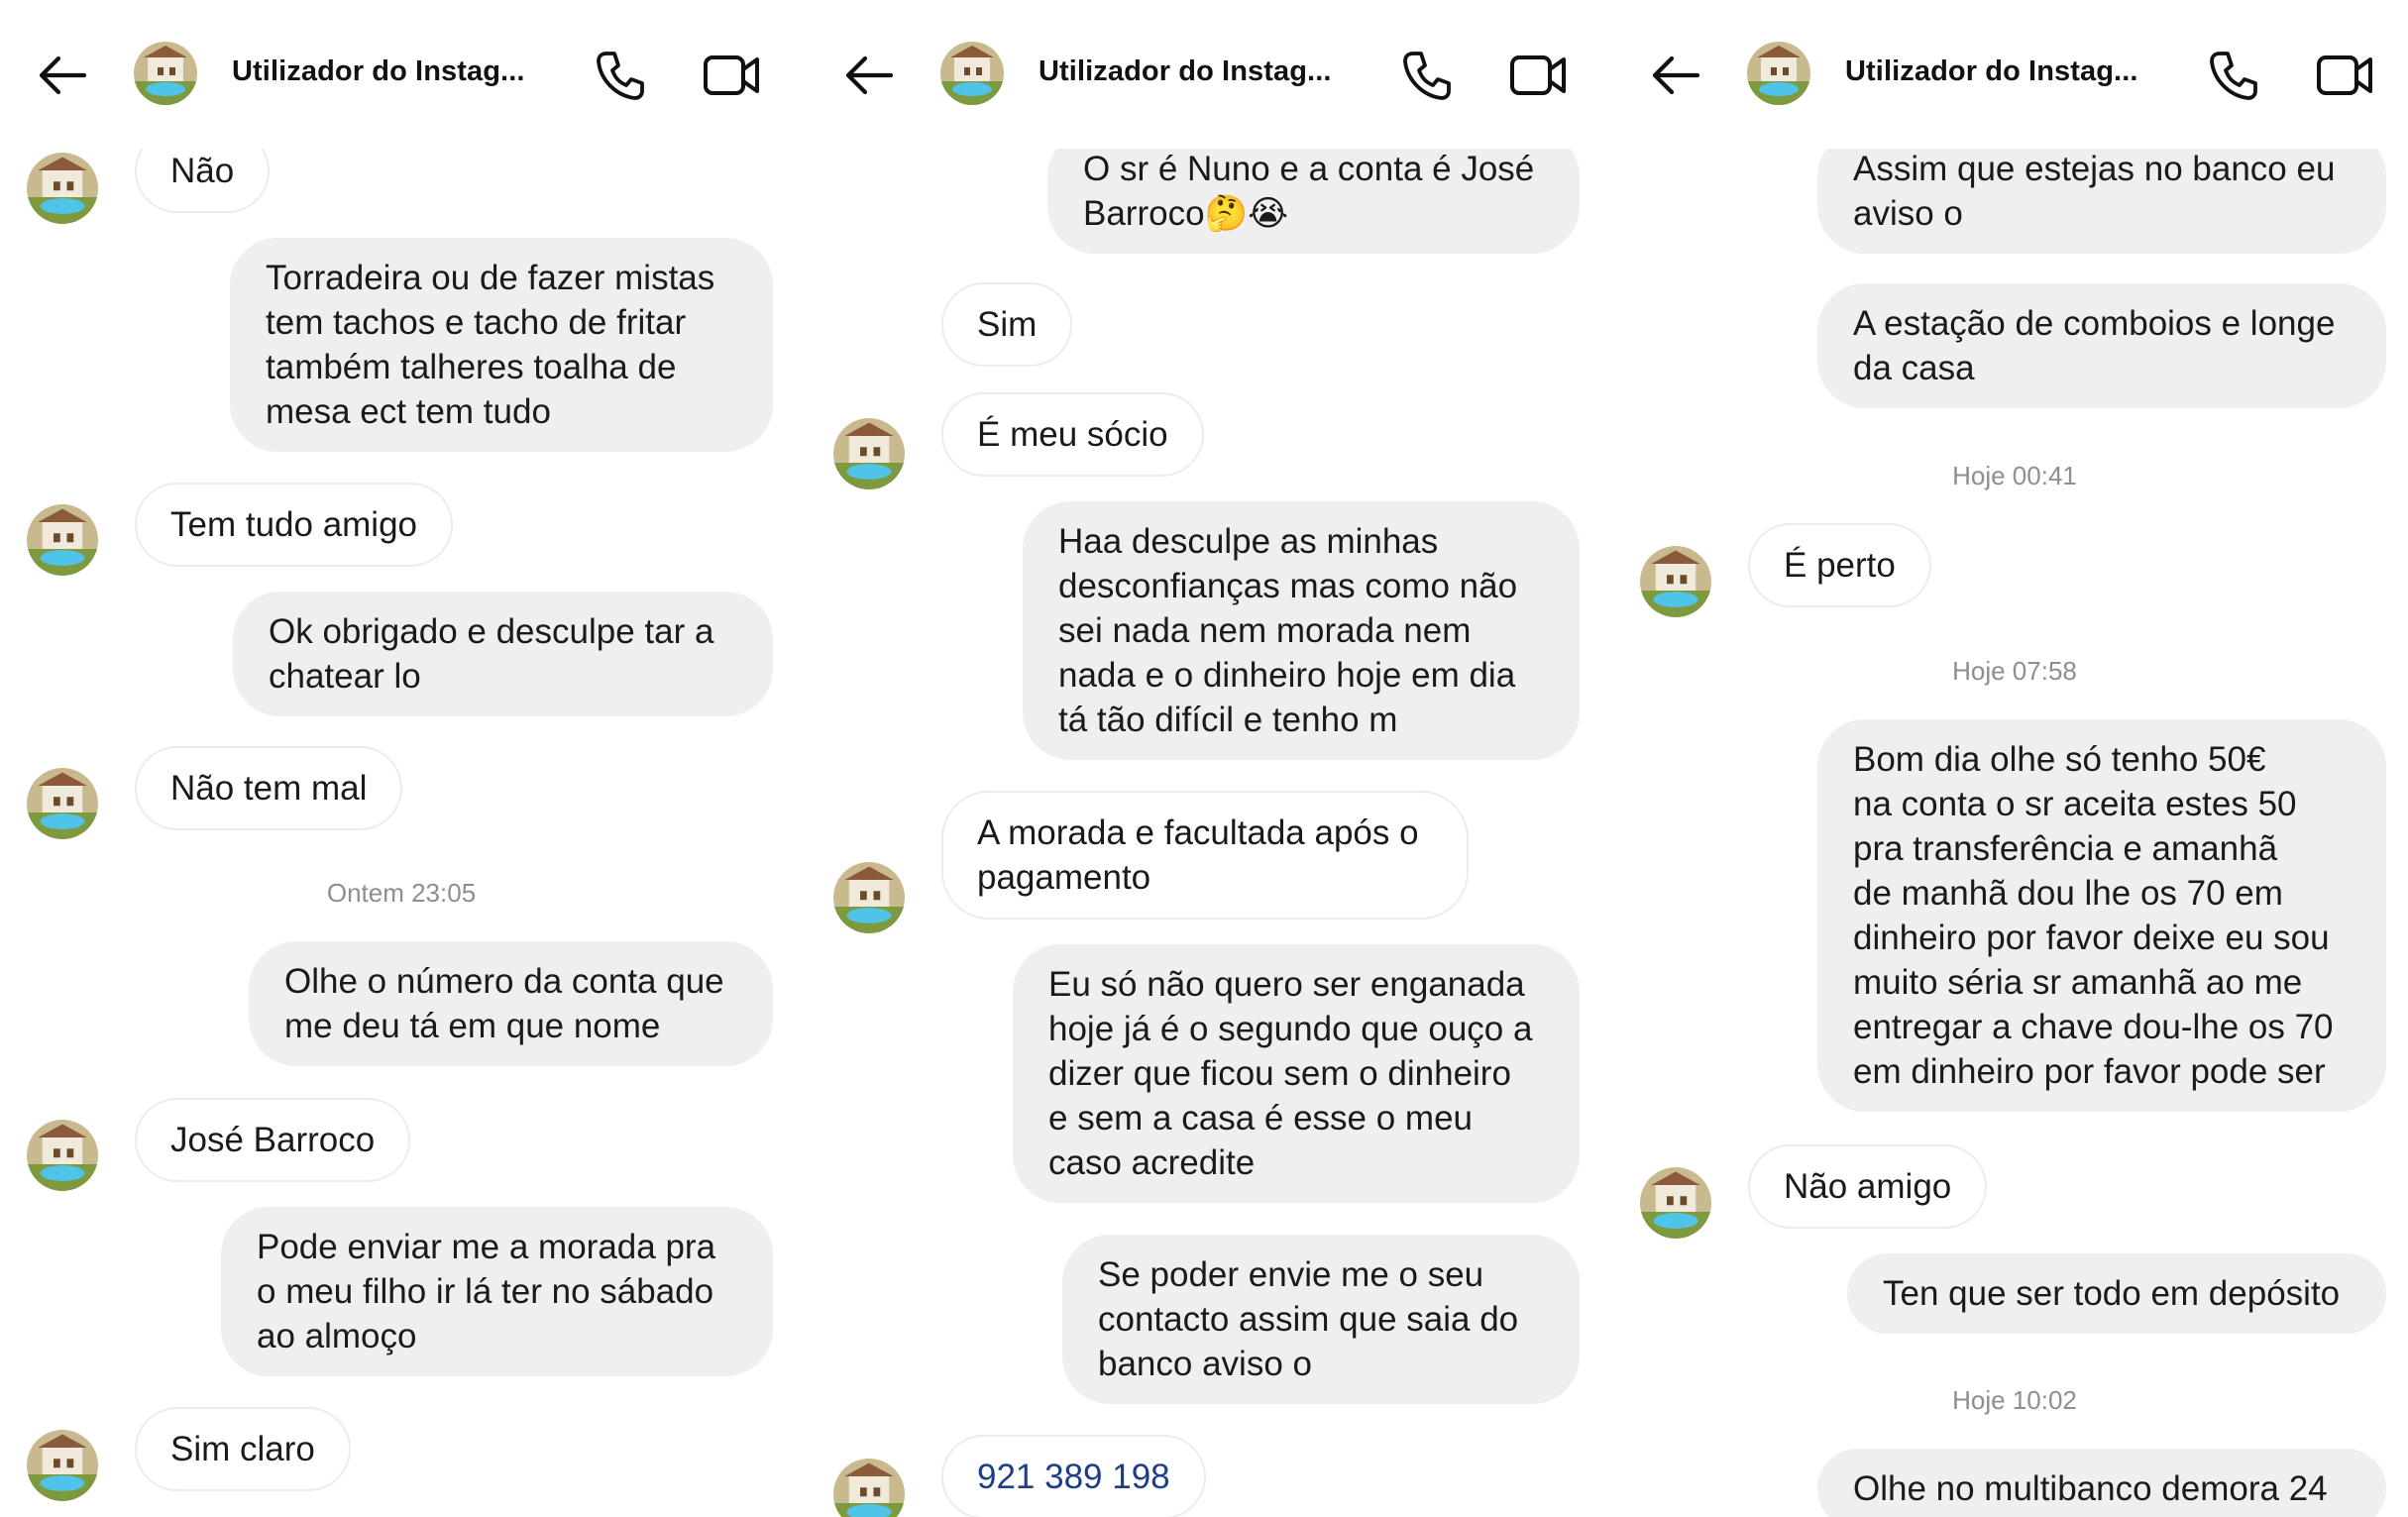 This screenshot has height=1517, width=2408. What do you see at coordinates (1072, 434) in the screenshot?
I see `message-incoming: É meu sócio` at bounding box center [1072, 434].